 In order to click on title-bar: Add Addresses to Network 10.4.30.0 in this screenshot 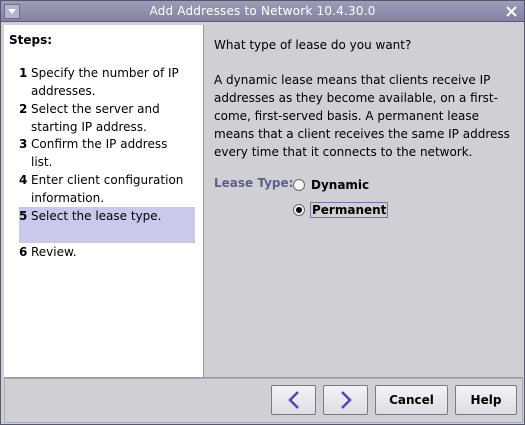, I will do `click(262, 11)`.